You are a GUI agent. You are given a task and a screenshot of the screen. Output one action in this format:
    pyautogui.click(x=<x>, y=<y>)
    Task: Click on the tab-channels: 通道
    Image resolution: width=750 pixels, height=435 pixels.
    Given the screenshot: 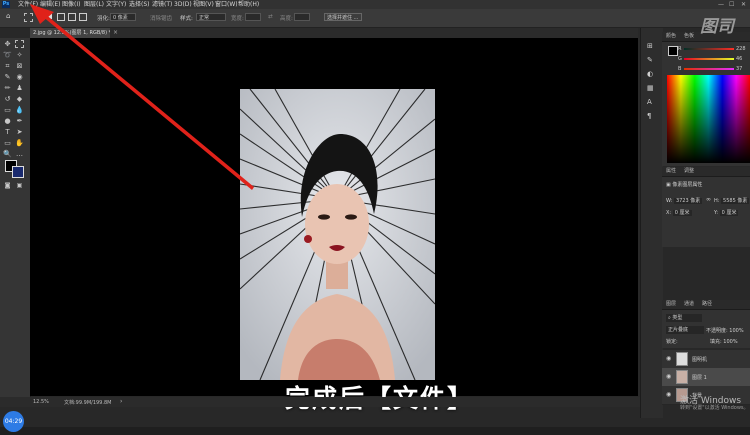 What is the action you would take?
    pyautogui.click(x=689, y=304)
    